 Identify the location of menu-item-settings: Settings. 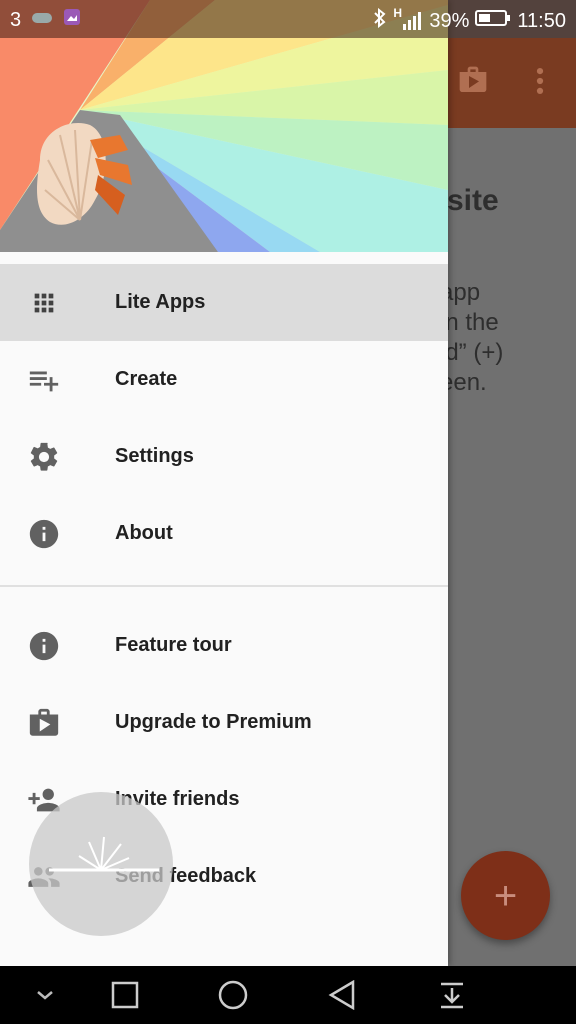
(224, 456).